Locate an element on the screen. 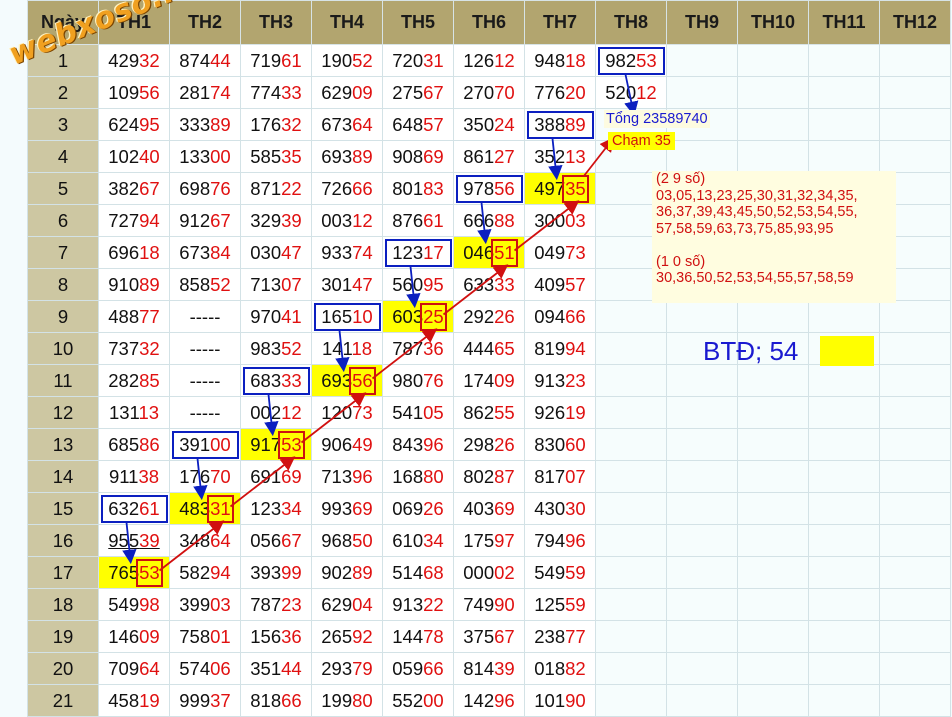  result-cell: 34864 is located at coordinates (205, 540).